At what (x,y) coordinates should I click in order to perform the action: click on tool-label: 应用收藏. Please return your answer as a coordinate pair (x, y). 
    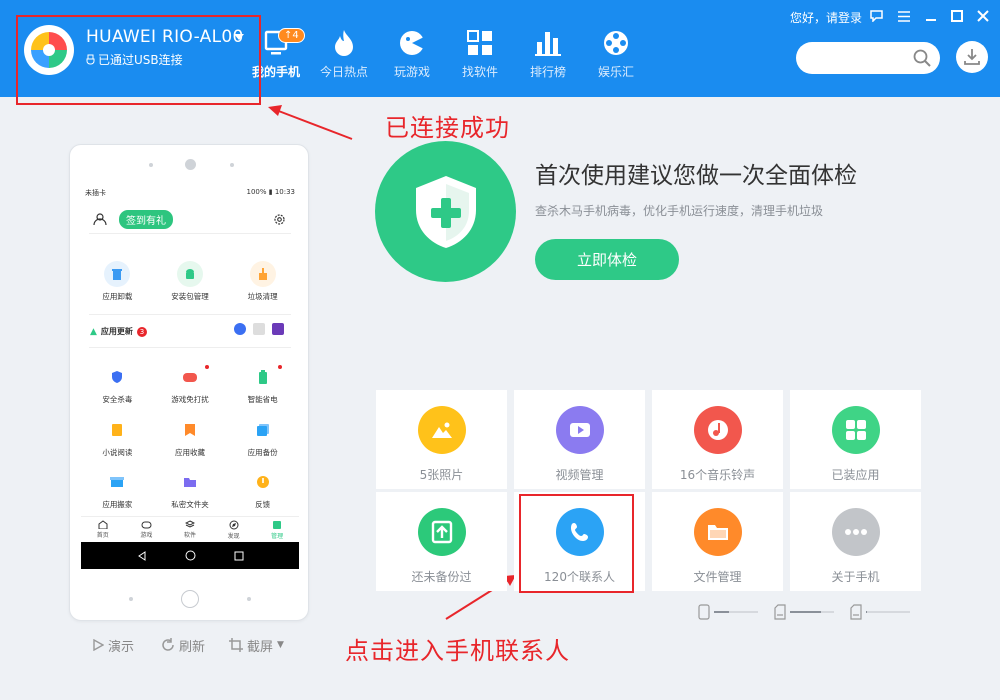
    Looking at the image, I should click on (189, 452).